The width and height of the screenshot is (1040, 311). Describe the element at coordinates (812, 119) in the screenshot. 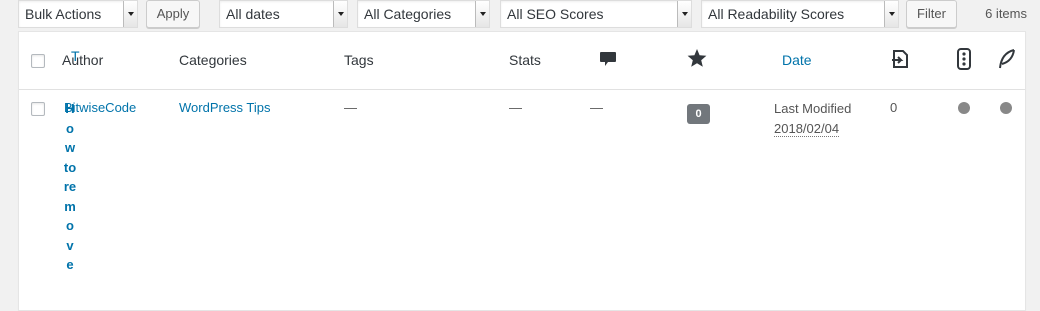

I see `post-date: Last Modified 2018/02/04` at that location.